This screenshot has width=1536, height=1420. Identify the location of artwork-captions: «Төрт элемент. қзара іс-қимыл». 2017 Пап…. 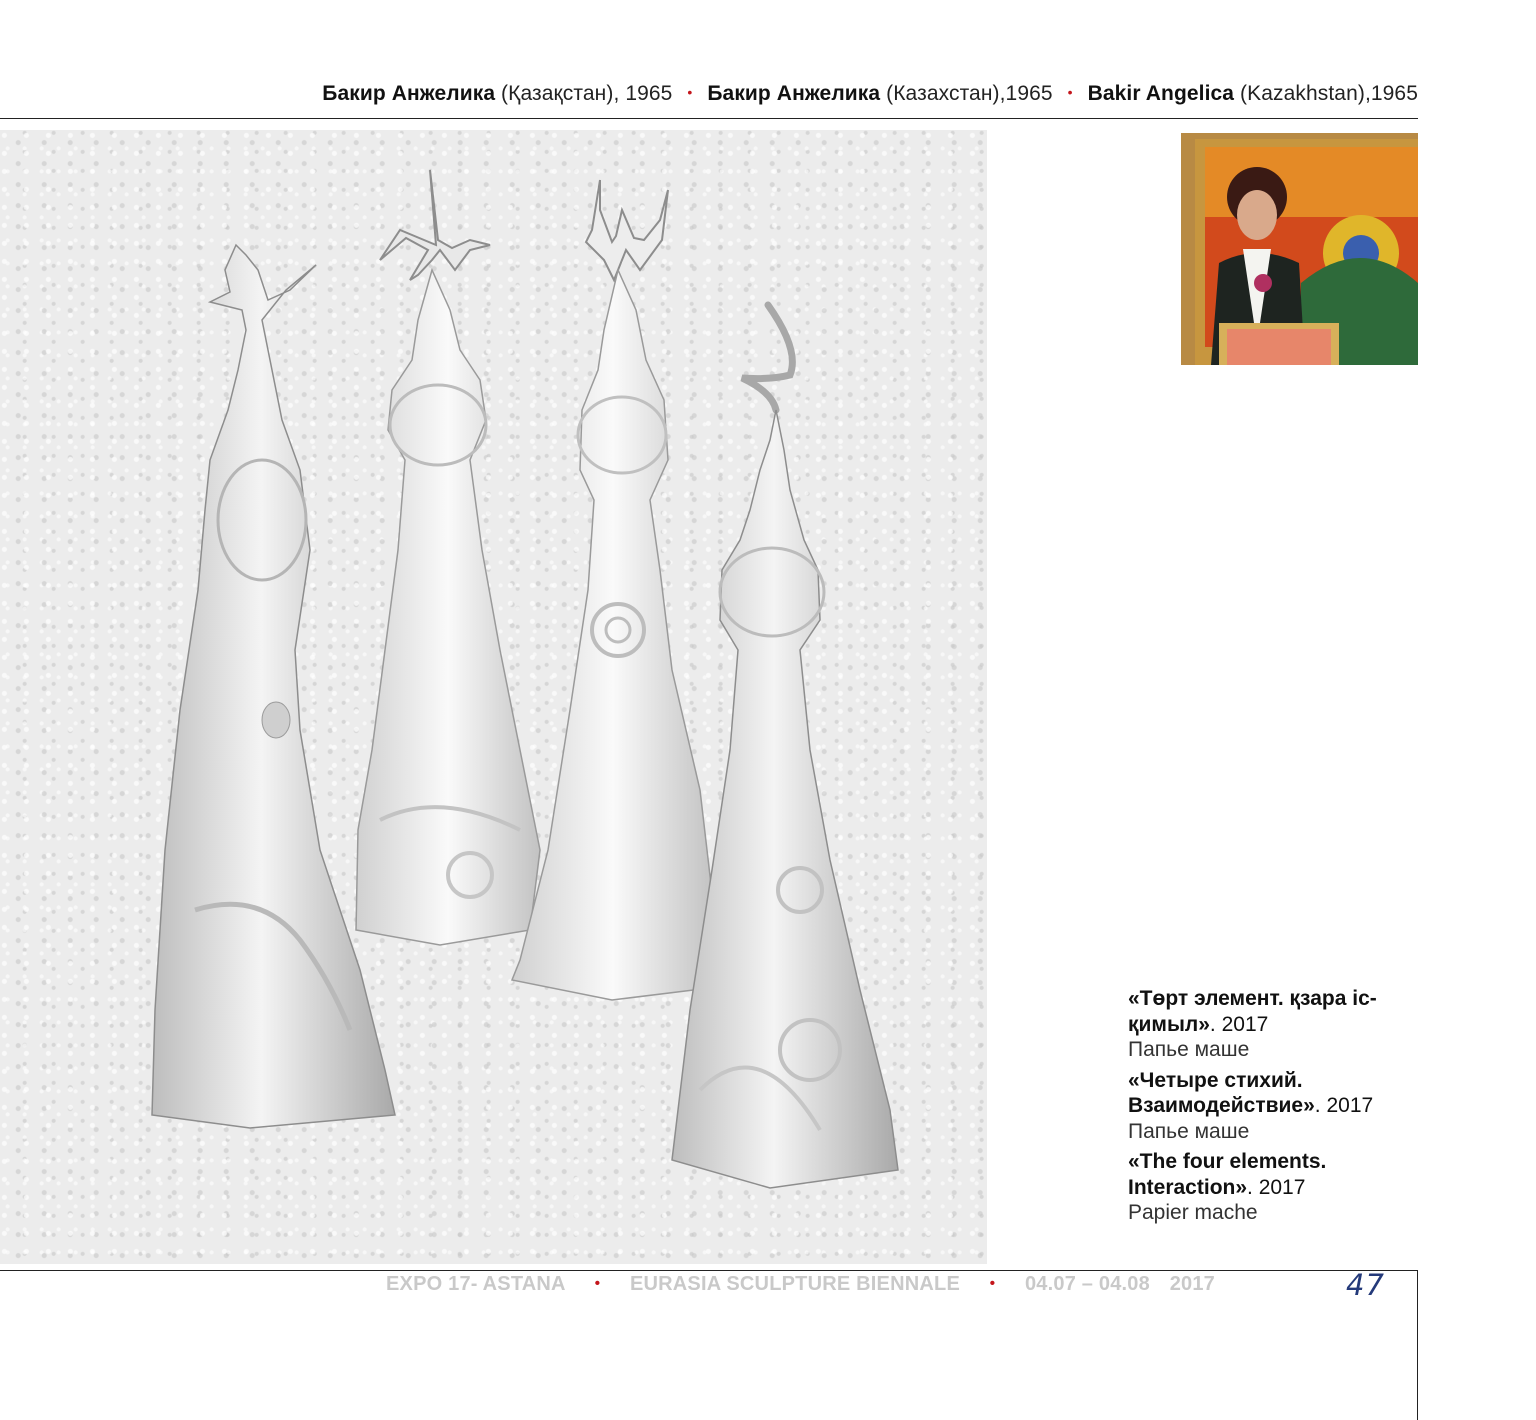
(1288, 1108).